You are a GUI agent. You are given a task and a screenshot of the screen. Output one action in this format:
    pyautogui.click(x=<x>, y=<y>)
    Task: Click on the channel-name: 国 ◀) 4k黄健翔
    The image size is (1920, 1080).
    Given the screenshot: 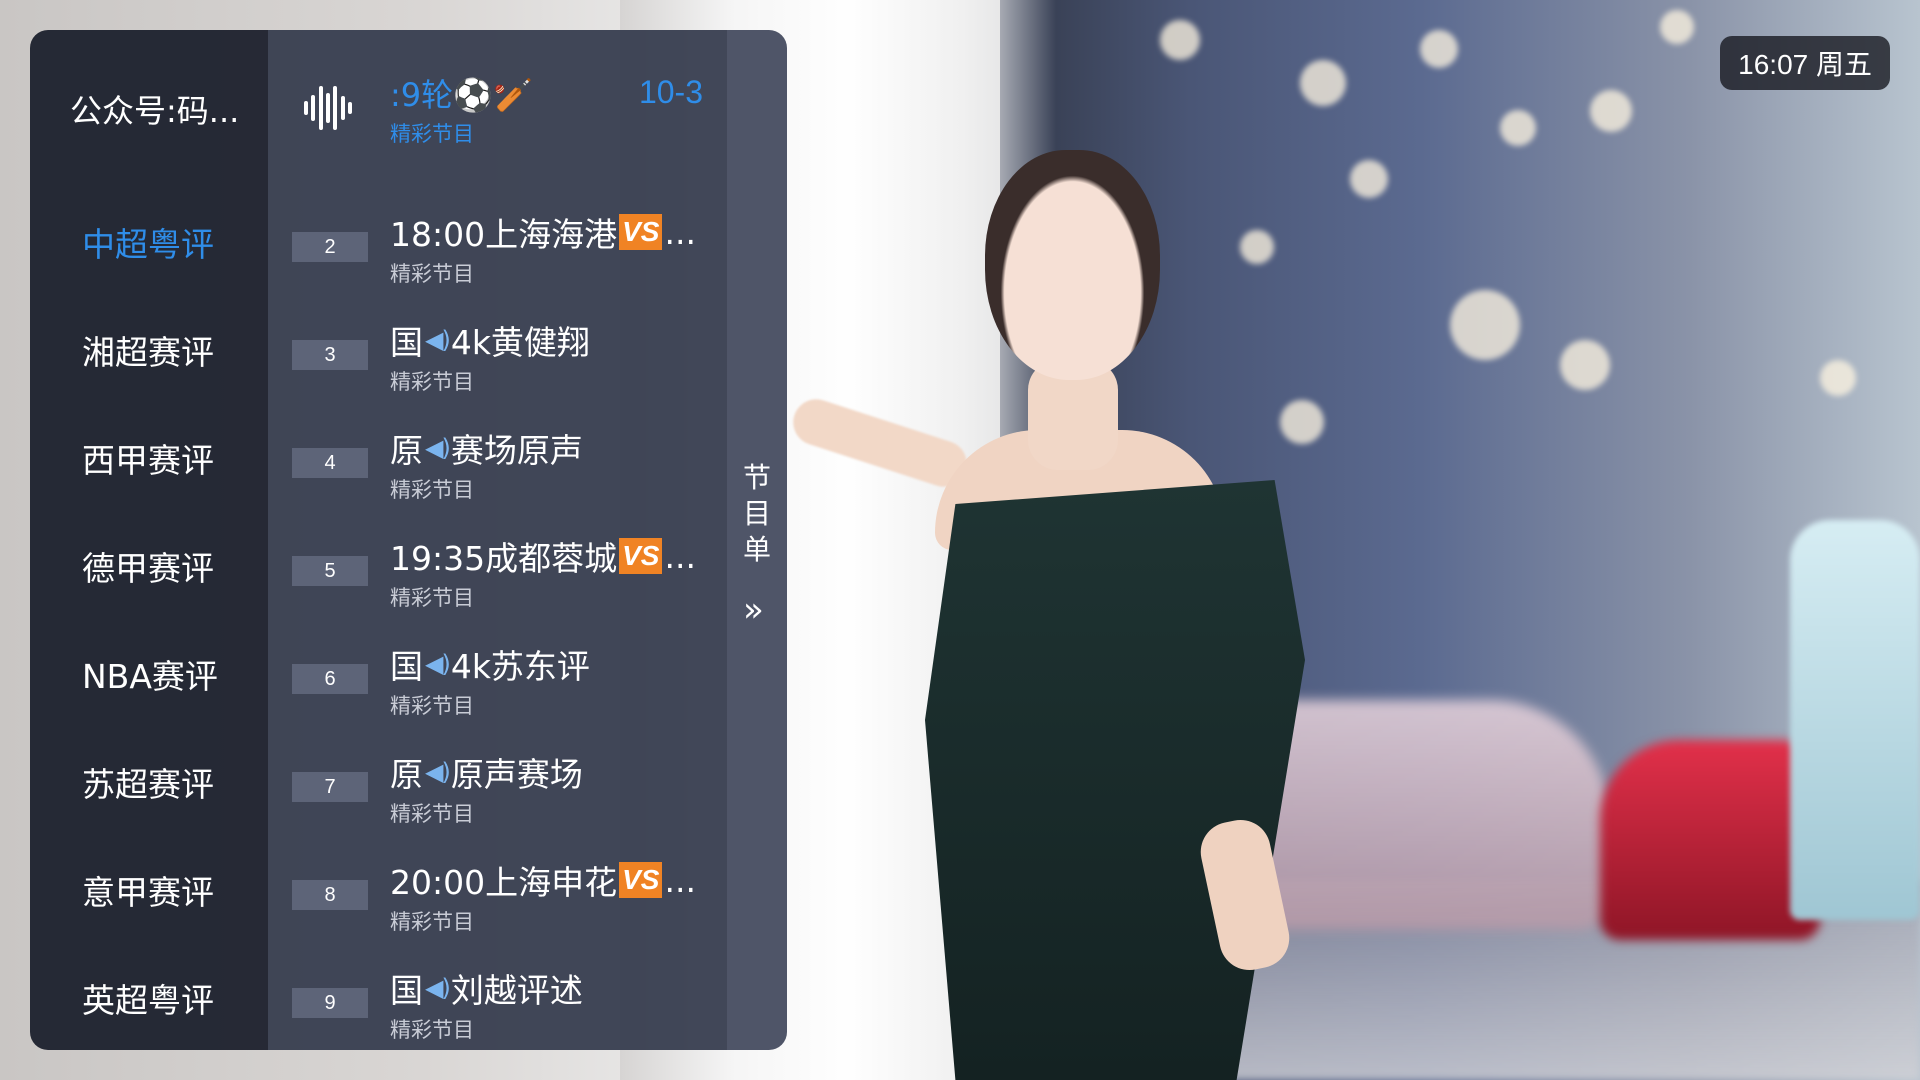 What is the action you would take?
    pyautogui.click(x=490, y=340)
    